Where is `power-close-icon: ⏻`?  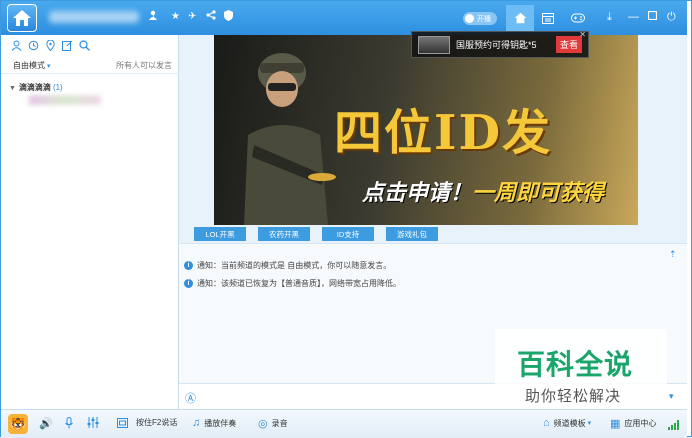 power-close-icon: ⏻ is located at coordinates (671, 17).